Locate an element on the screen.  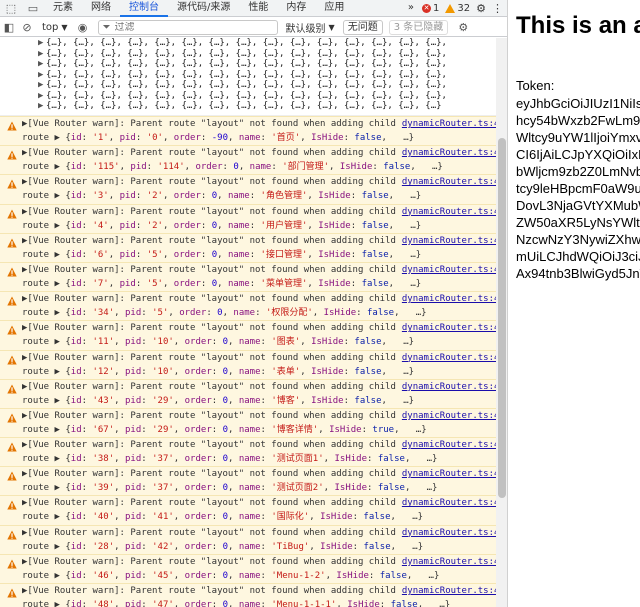
tab-0: 元素 is located at coordinates (63, 8).